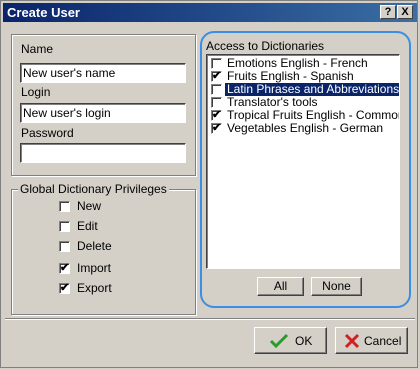 Image resolution: width=420 pixels, height=370 pixels. Describe the element at coordinates (280, 286) in the screenshot. I see `select-all-button: All` at that location.